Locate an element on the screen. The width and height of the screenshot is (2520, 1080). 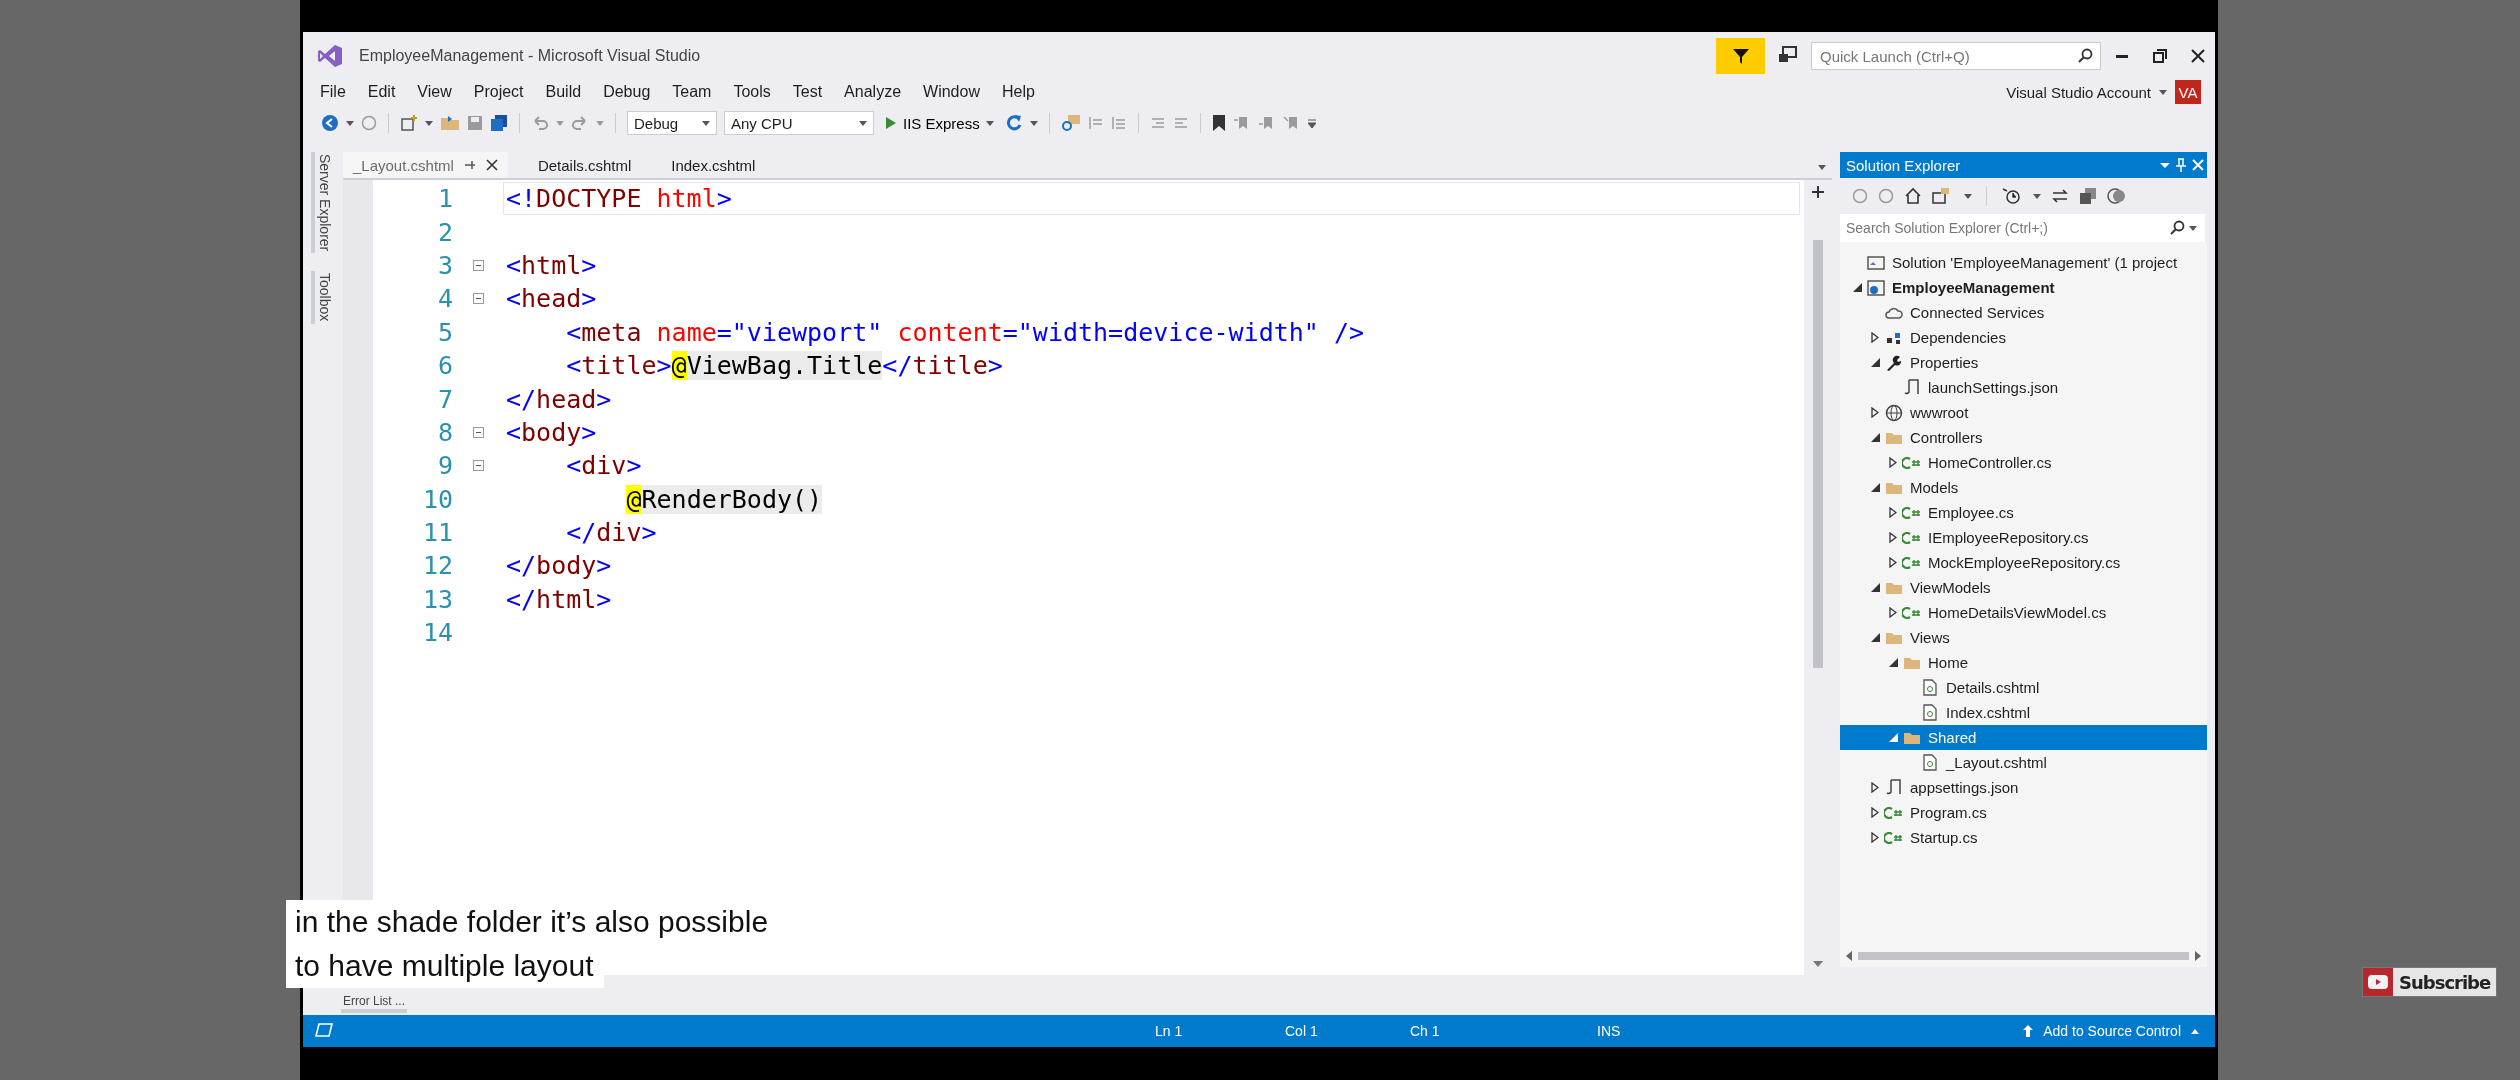
tree-item: Startup.cs is located at coordinates (2023, 837).